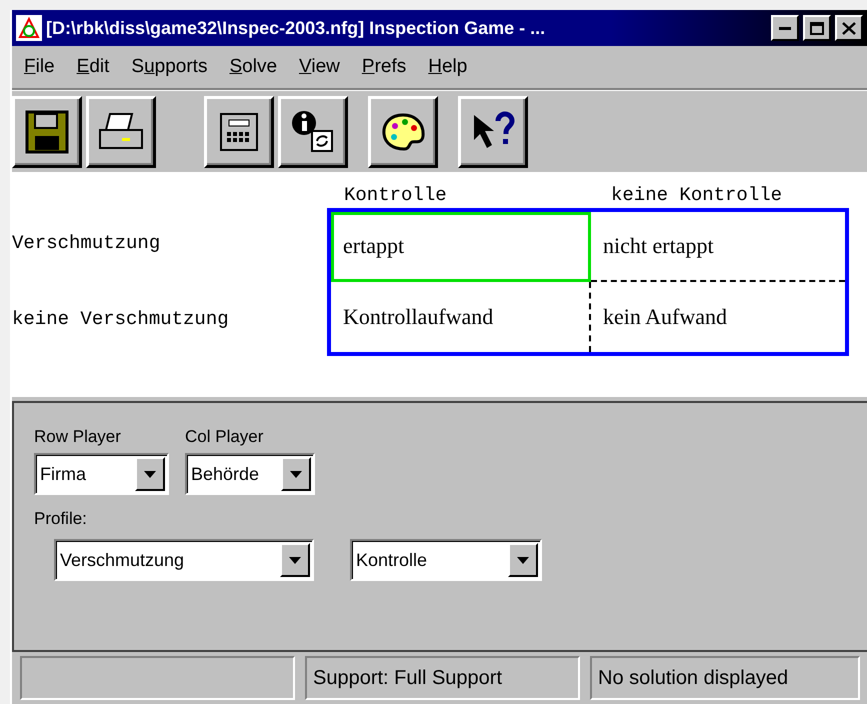 This screenshot has width=867, height=704. Describe the element at coordinates (184, 560) in the screenshot. I see `profile-dropdown: Verschmutzung` at that location.